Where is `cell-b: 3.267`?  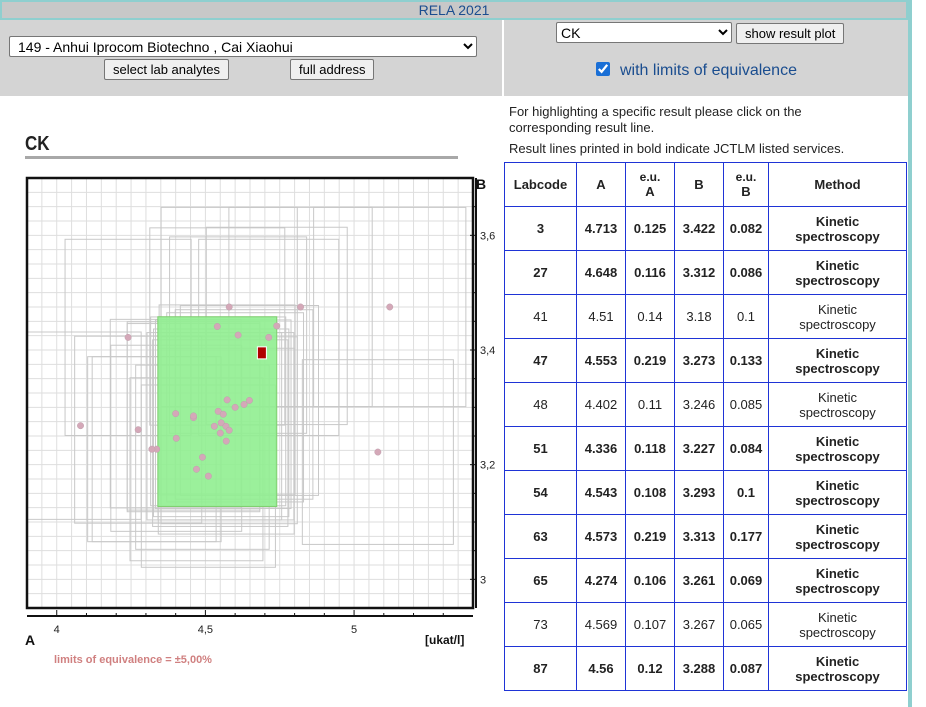
cell-b: 3.267 is located at coordinates (699, 624).